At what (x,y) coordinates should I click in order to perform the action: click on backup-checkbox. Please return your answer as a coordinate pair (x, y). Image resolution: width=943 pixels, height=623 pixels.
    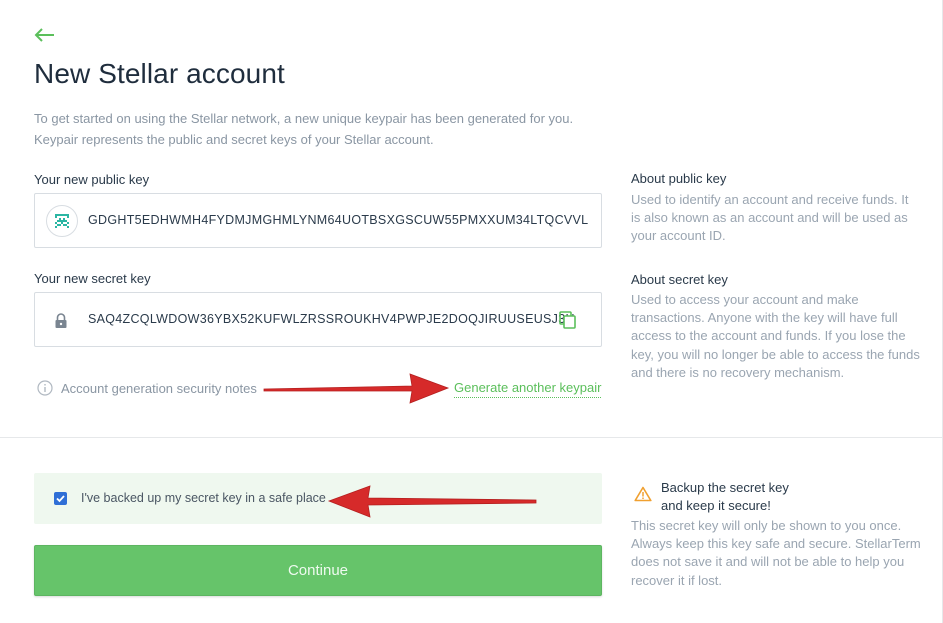
    Looking at the image, I should click on (60, 498).